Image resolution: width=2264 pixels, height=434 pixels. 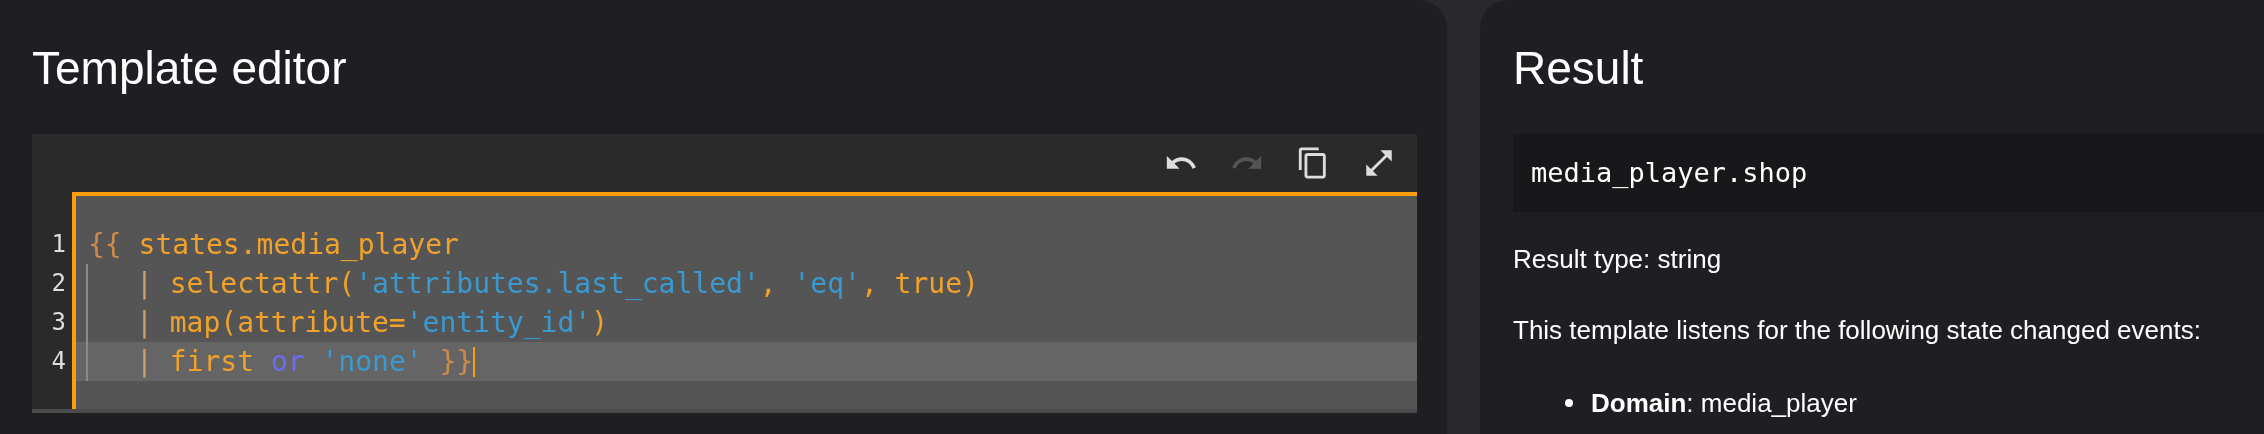 What do you see at coordinates (58, 361) in the screenshot?
I see `line-number: 4` at bounding box center [58, 361].